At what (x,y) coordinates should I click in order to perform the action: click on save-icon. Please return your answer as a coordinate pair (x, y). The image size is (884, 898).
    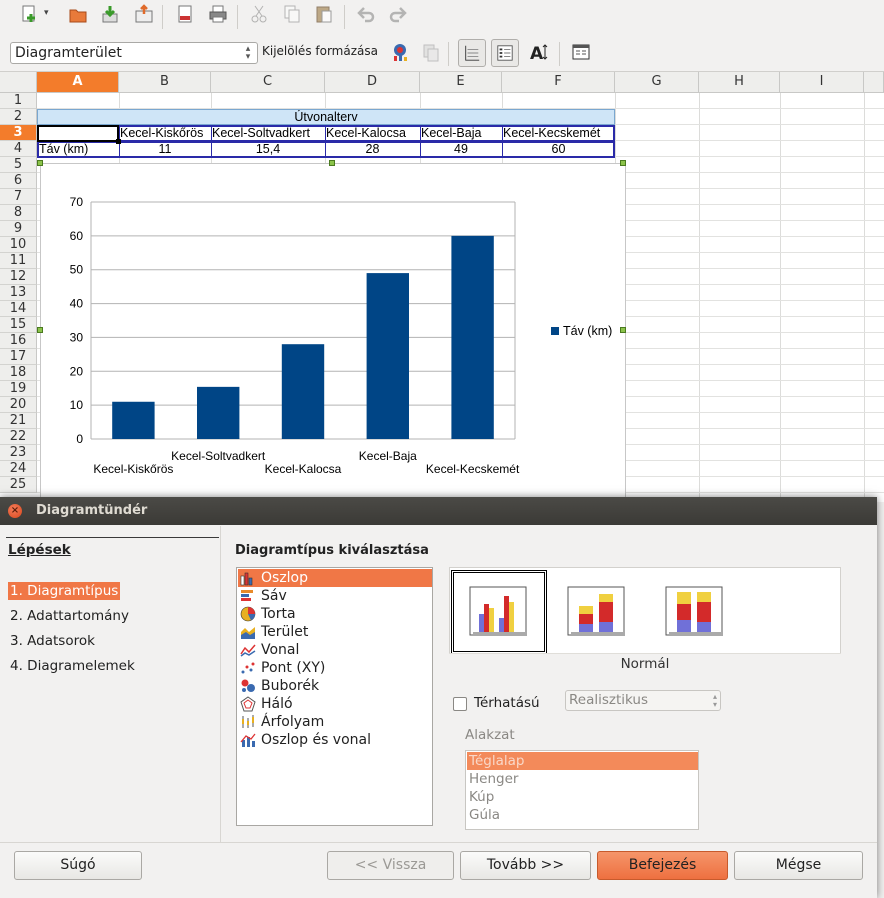
    Looking at the image, I should click on (110, 14).